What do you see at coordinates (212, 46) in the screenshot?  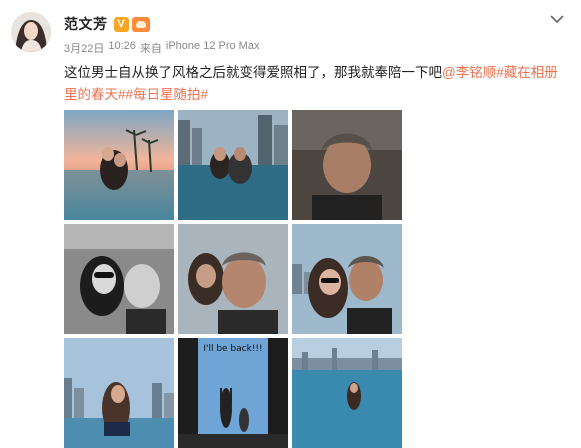 I see `post-device: iPhone 12 Pro Max` at bounding box center [212, 46].